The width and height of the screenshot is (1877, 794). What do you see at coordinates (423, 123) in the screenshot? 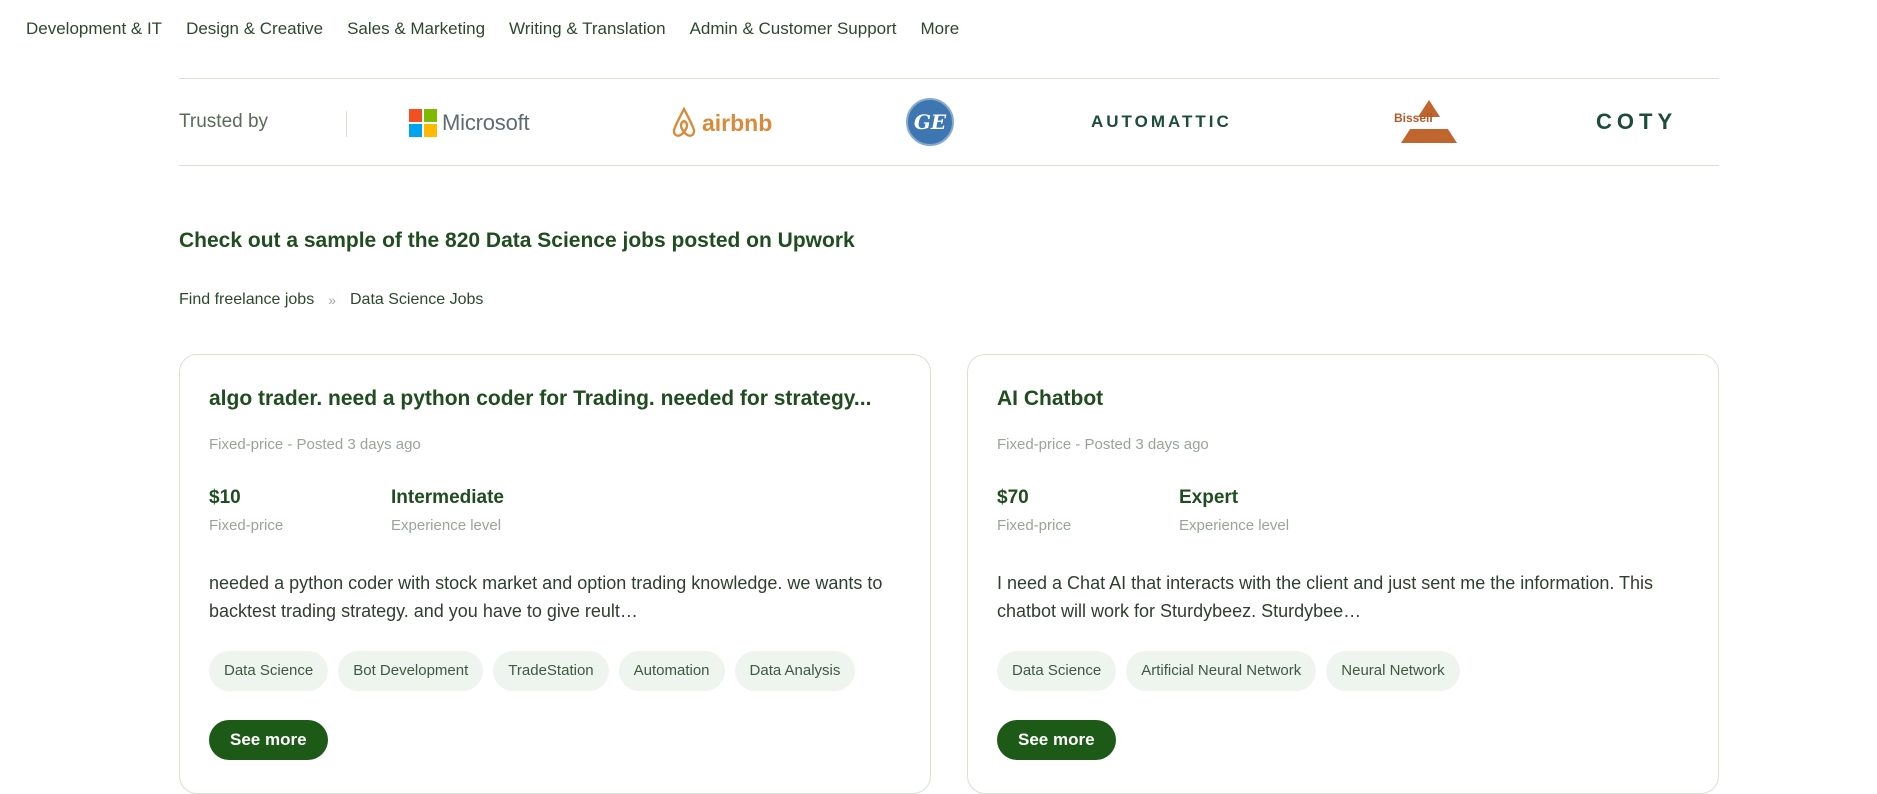
I see `microsoft-squares-icon` at bounding box center [423, 123].